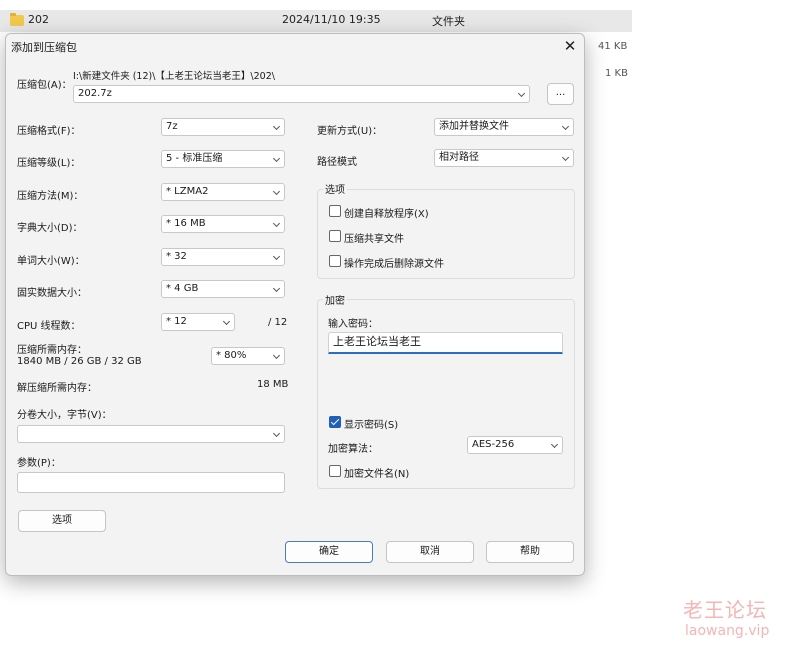  I want to click on format-label: 压缩格式(F)：, so click(49, 131).